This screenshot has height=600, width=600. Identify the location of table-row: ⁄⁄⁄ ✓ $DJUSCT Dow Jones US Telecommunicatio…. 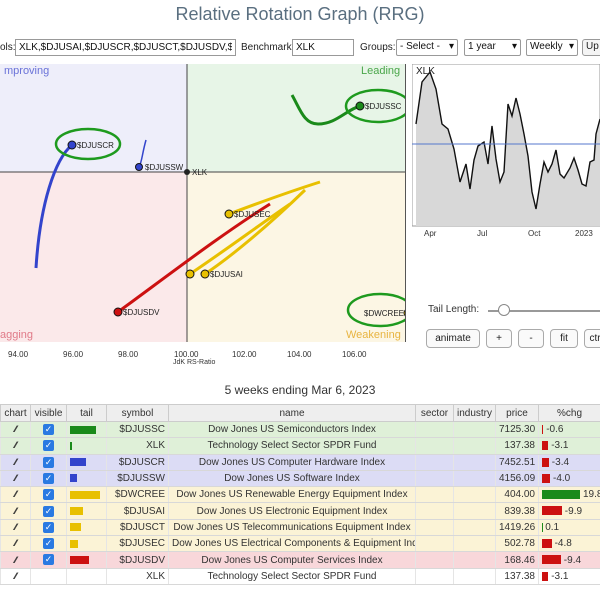
(300, 528).